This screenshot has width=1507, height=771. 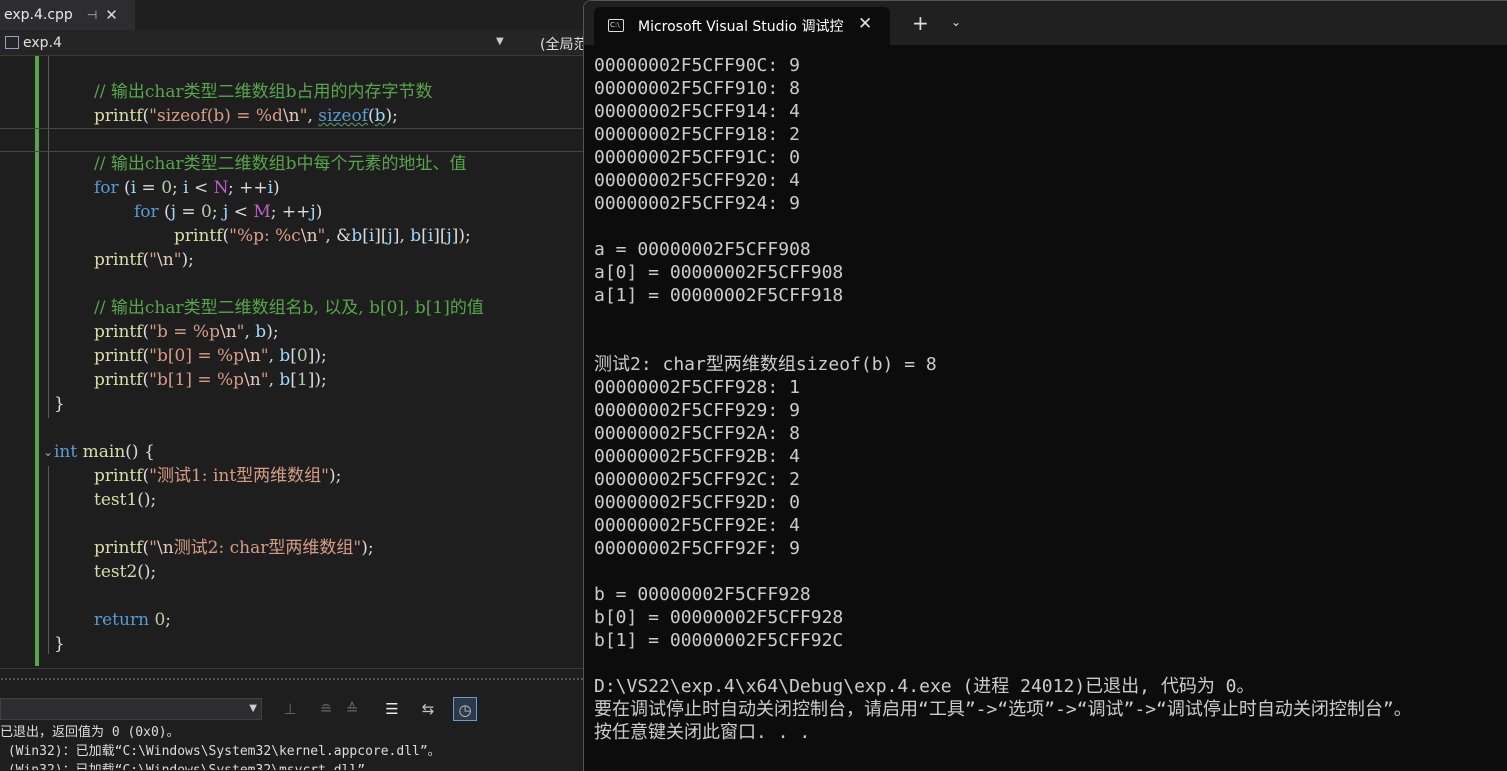 I want to click on code-token: sizeof, so click(x=343, y=116).